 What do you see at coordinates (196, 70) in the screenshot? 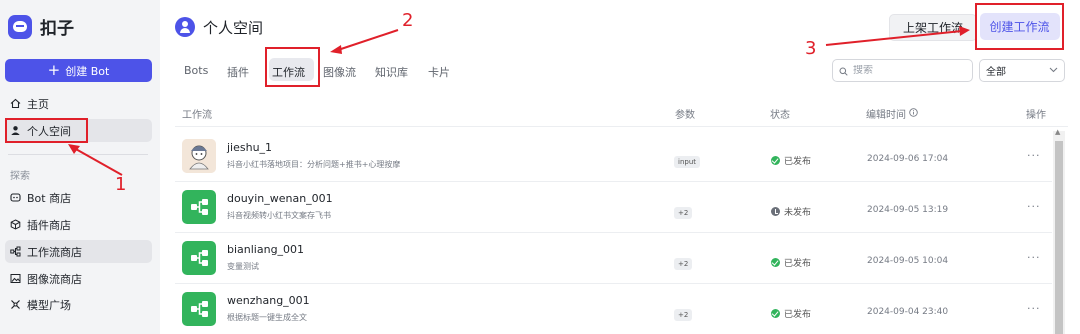
I see `tab-bots: Bots` at bounding box center [196, 70].